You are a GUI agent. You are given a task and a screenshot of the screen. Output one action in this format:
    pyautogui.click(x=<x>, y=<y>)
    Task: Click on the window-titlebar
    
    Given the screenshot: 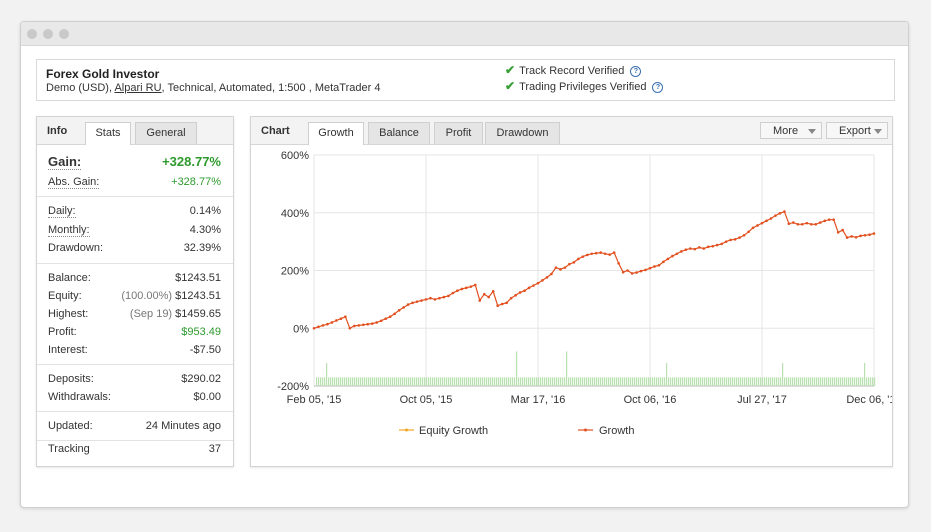 What is the action you would take?
    pyautogui.click(x=464, y=34)
    